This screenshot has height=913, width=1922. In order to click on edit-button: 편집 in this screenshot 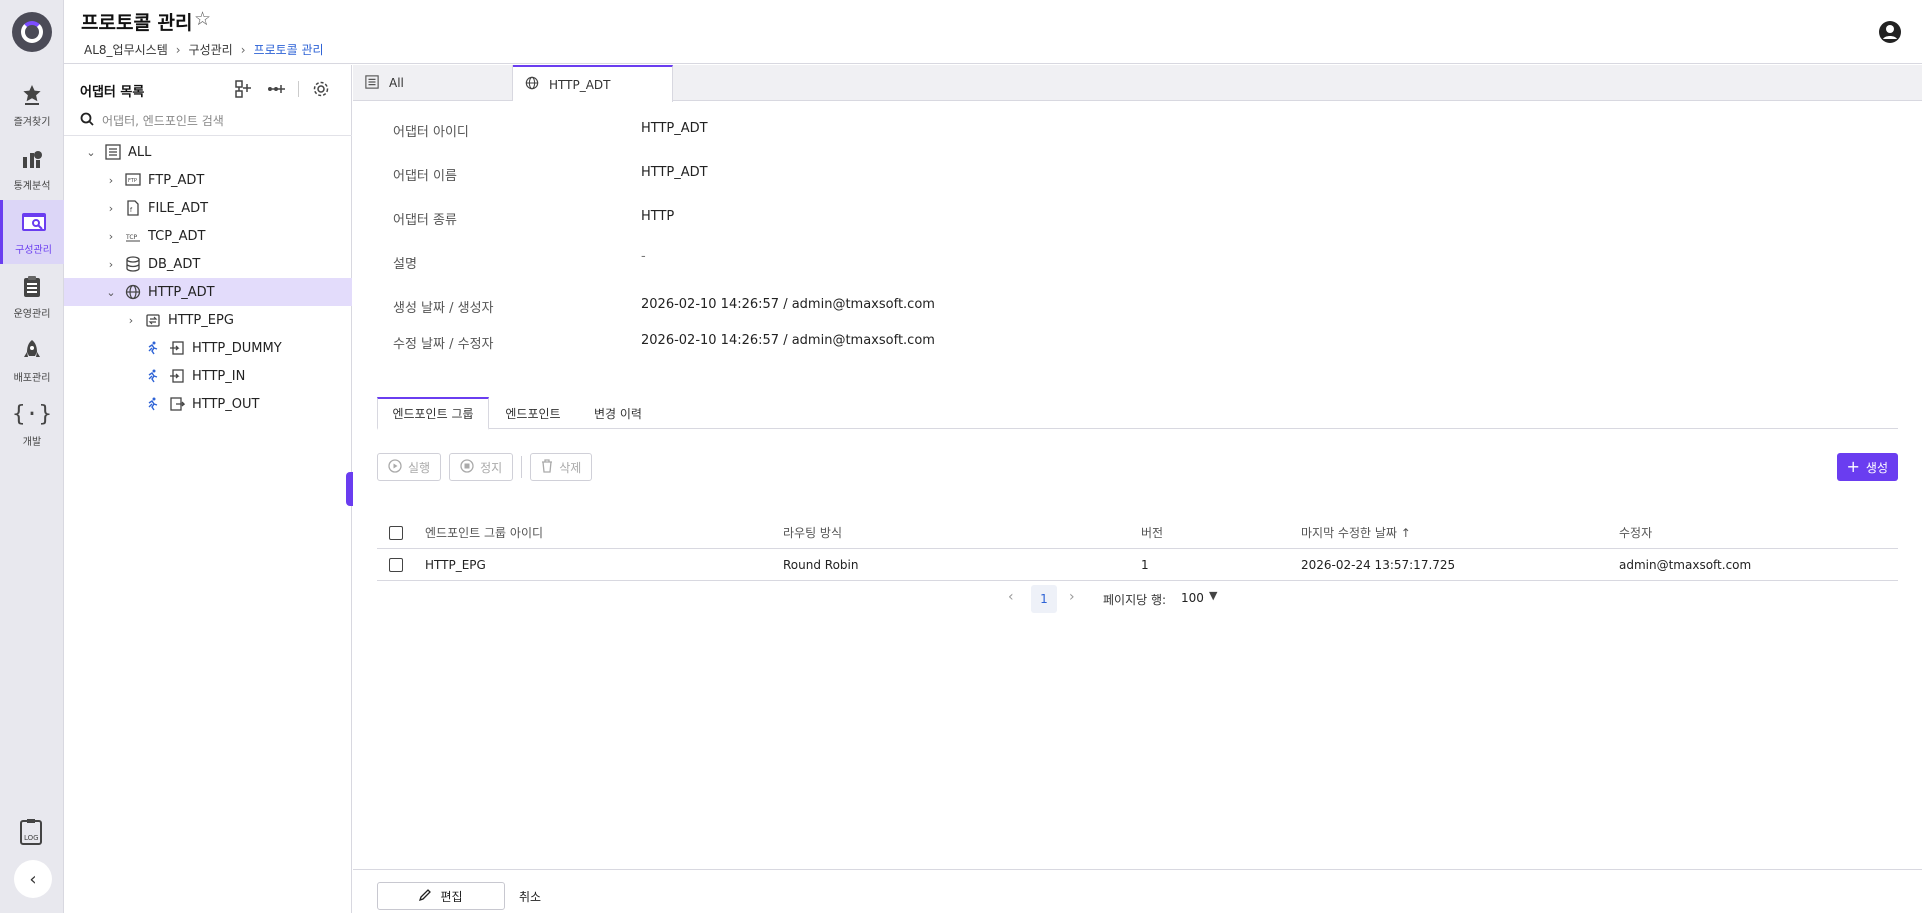, I will do `click(441, 896)`.